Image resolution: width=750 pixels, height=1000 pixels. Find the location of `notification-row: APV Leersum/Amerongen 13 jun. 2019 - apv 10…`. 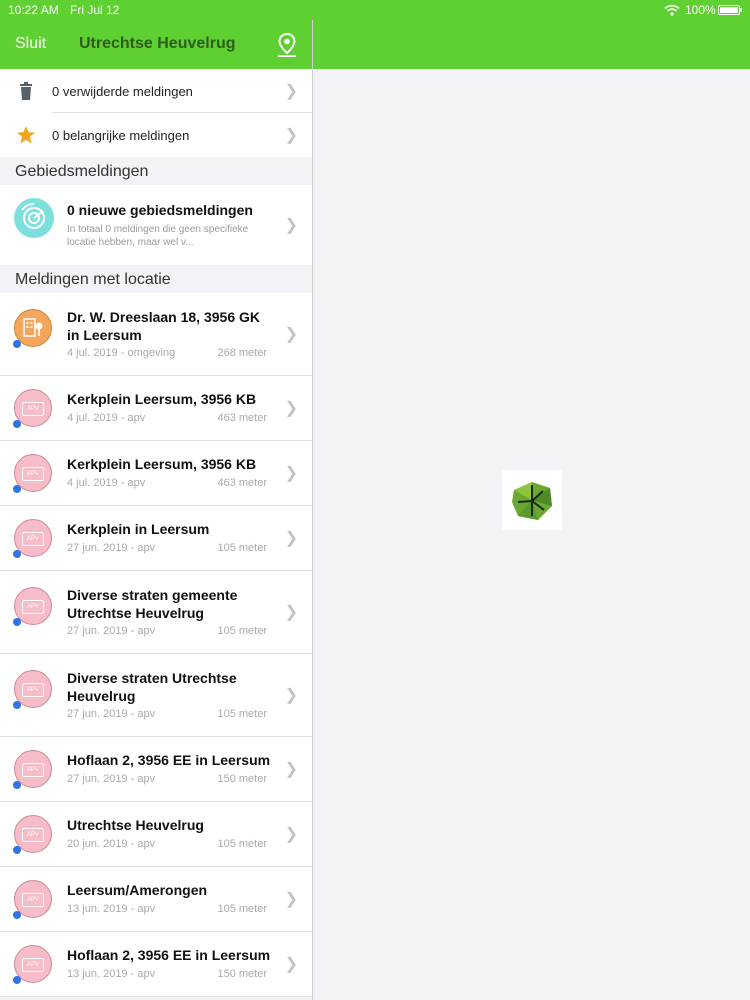

notification-row: APV Leersum/Amerongen 13 jun. 2019 - apv 10… is located at coordinates (156, 899).